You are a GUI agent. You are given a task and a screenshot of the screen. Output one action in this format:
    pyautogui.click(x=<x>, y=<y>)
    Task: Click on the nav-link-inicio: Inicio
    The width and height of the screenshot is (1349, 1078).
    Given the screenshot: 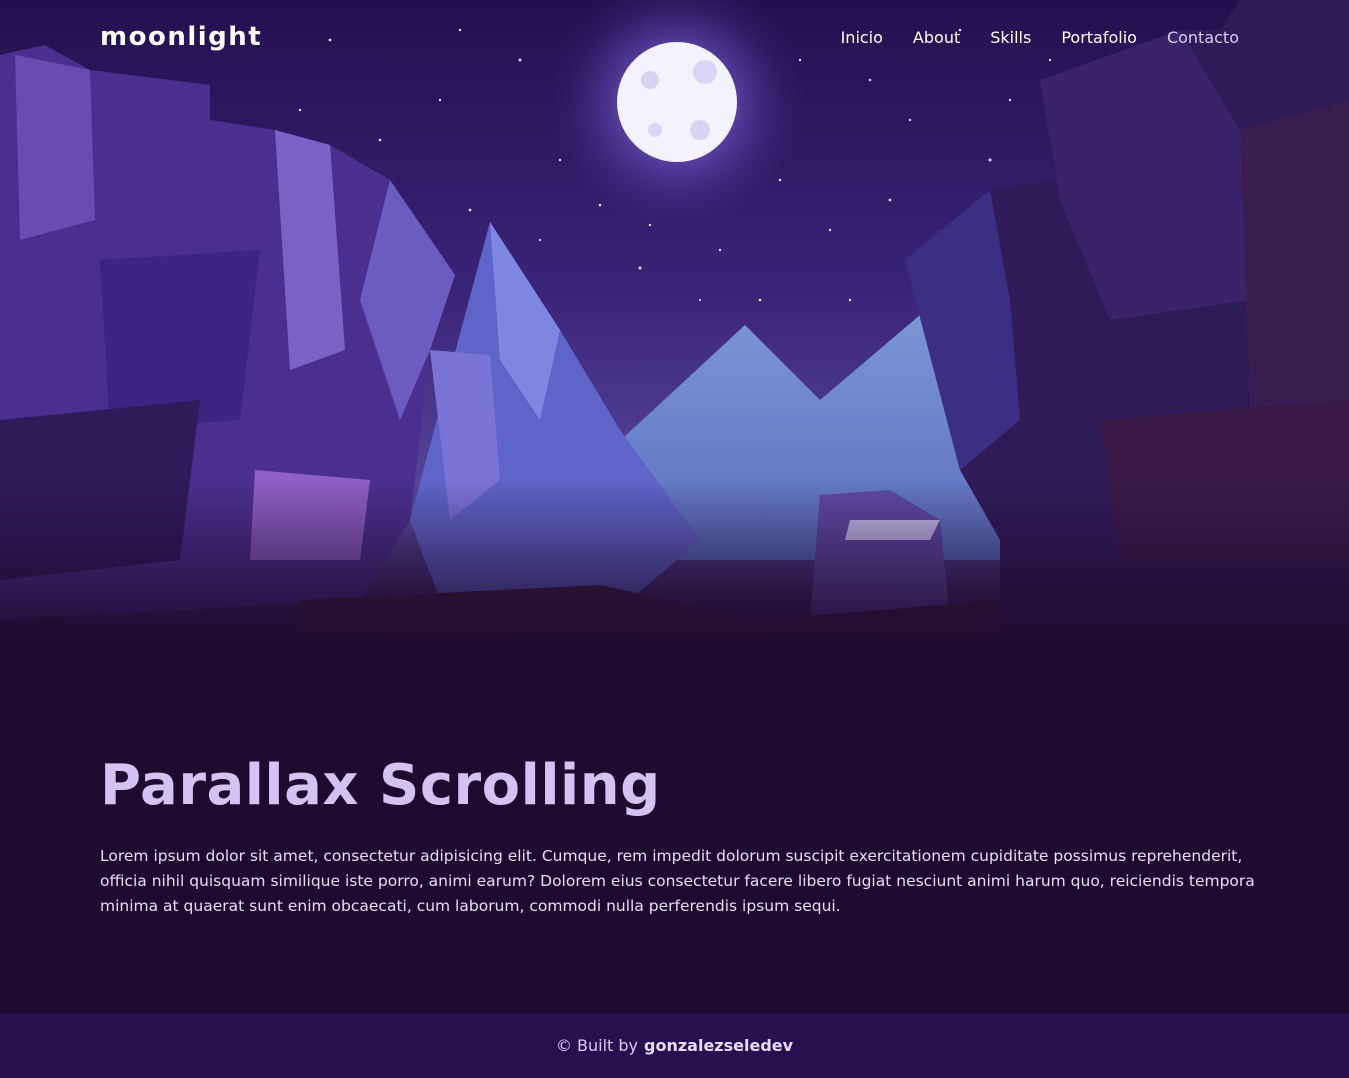 What is the action you would take?
    pyautogui.click(x=862, y=37)
    